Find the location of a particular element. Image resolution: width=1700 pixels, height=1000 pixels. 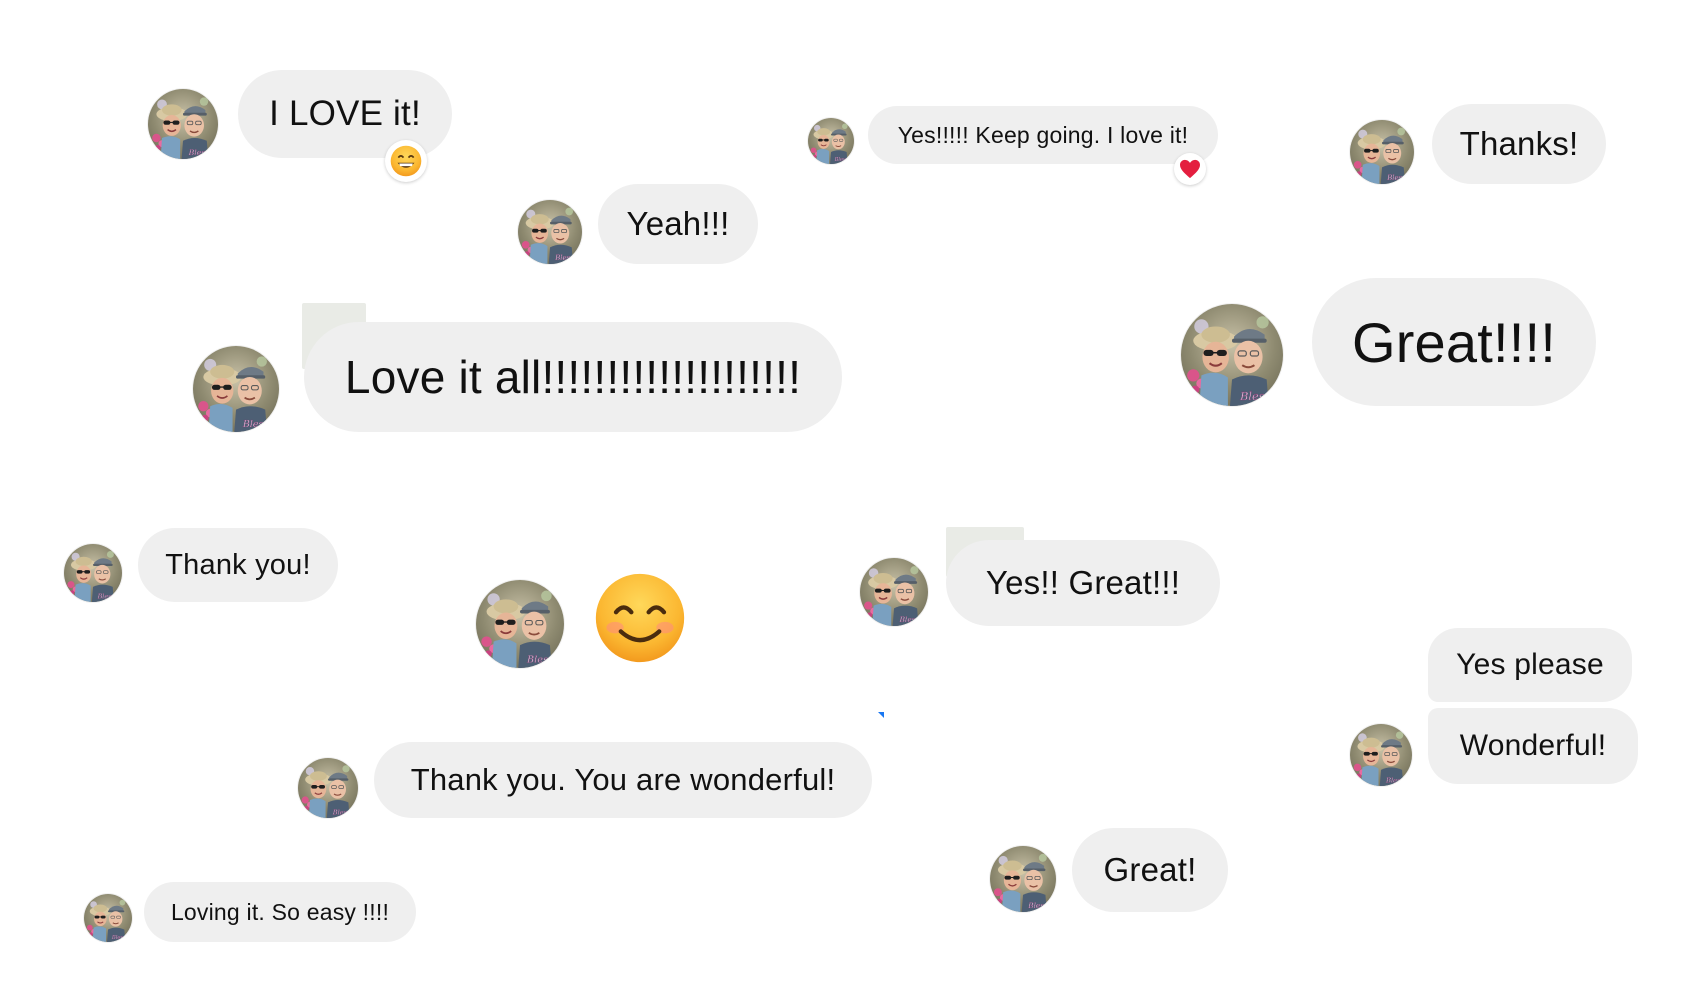

message-bubble: Thank you! is located at coordinates (238, 565).